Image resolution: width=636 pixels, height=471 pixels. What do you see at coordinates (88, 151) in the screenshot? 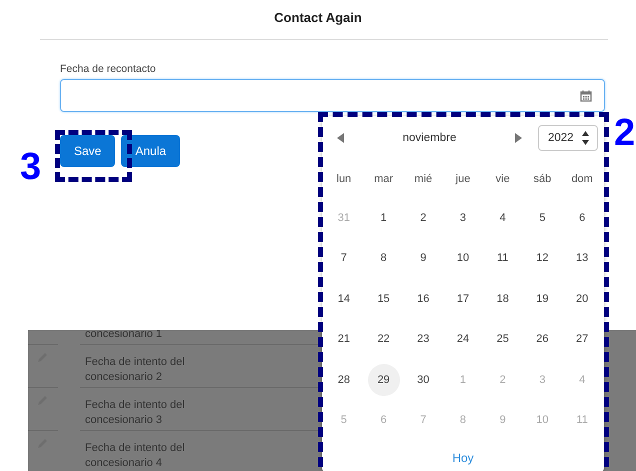
I see `save-button: Save` at bounding box center [88, 151].